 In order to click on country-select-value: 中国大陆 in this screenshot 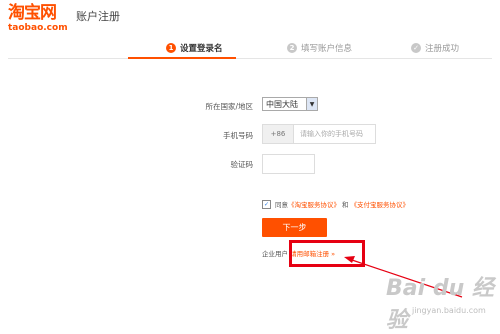, I will do `click(282, 104)`.